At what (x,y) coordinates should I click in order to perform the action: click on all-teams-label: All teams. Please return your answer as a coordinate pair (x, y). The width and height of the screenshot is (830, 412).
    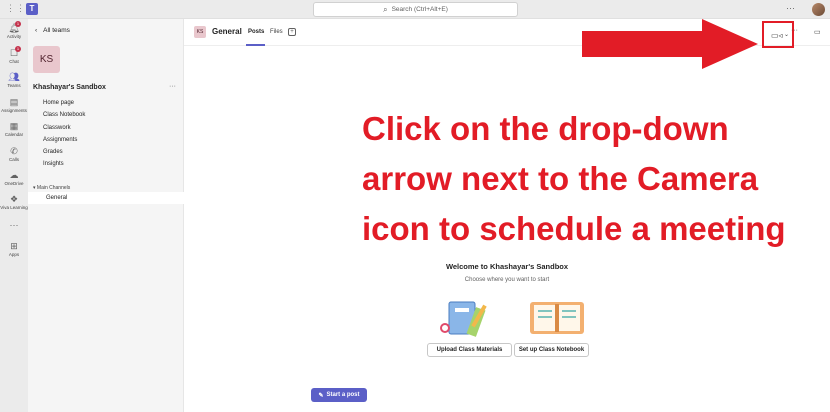
    Looking at the image, I should click on (56, 30).